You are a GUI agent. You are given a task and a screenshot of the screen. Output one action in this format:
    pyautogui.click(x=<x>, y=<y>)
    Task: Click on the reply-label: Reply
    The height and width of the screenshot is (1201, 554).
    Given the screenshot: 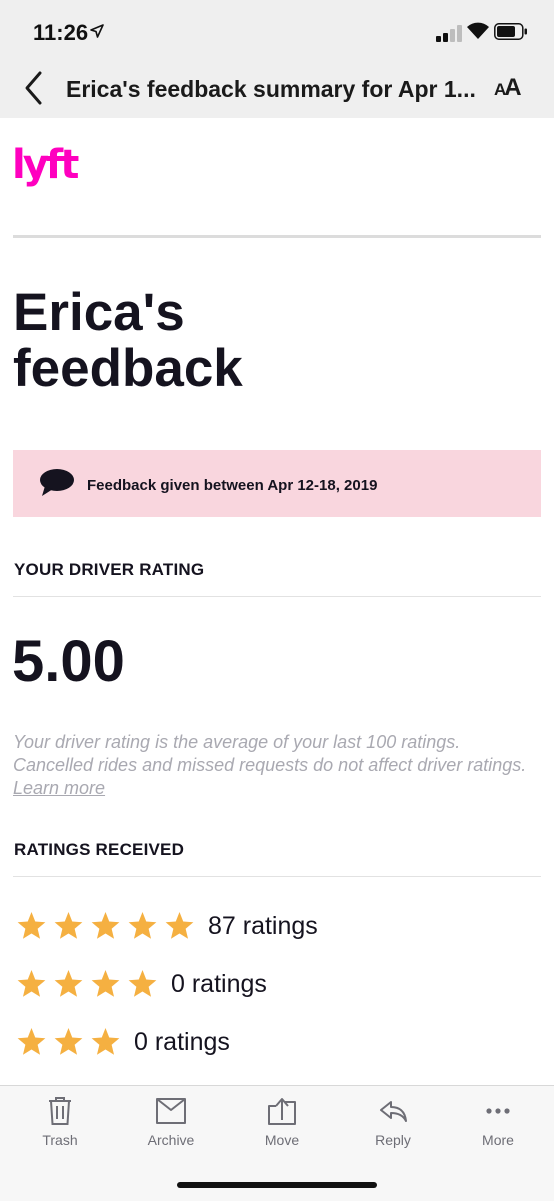 What is the action you would take?
    pyautogui.click(x=393, y=1140)
    